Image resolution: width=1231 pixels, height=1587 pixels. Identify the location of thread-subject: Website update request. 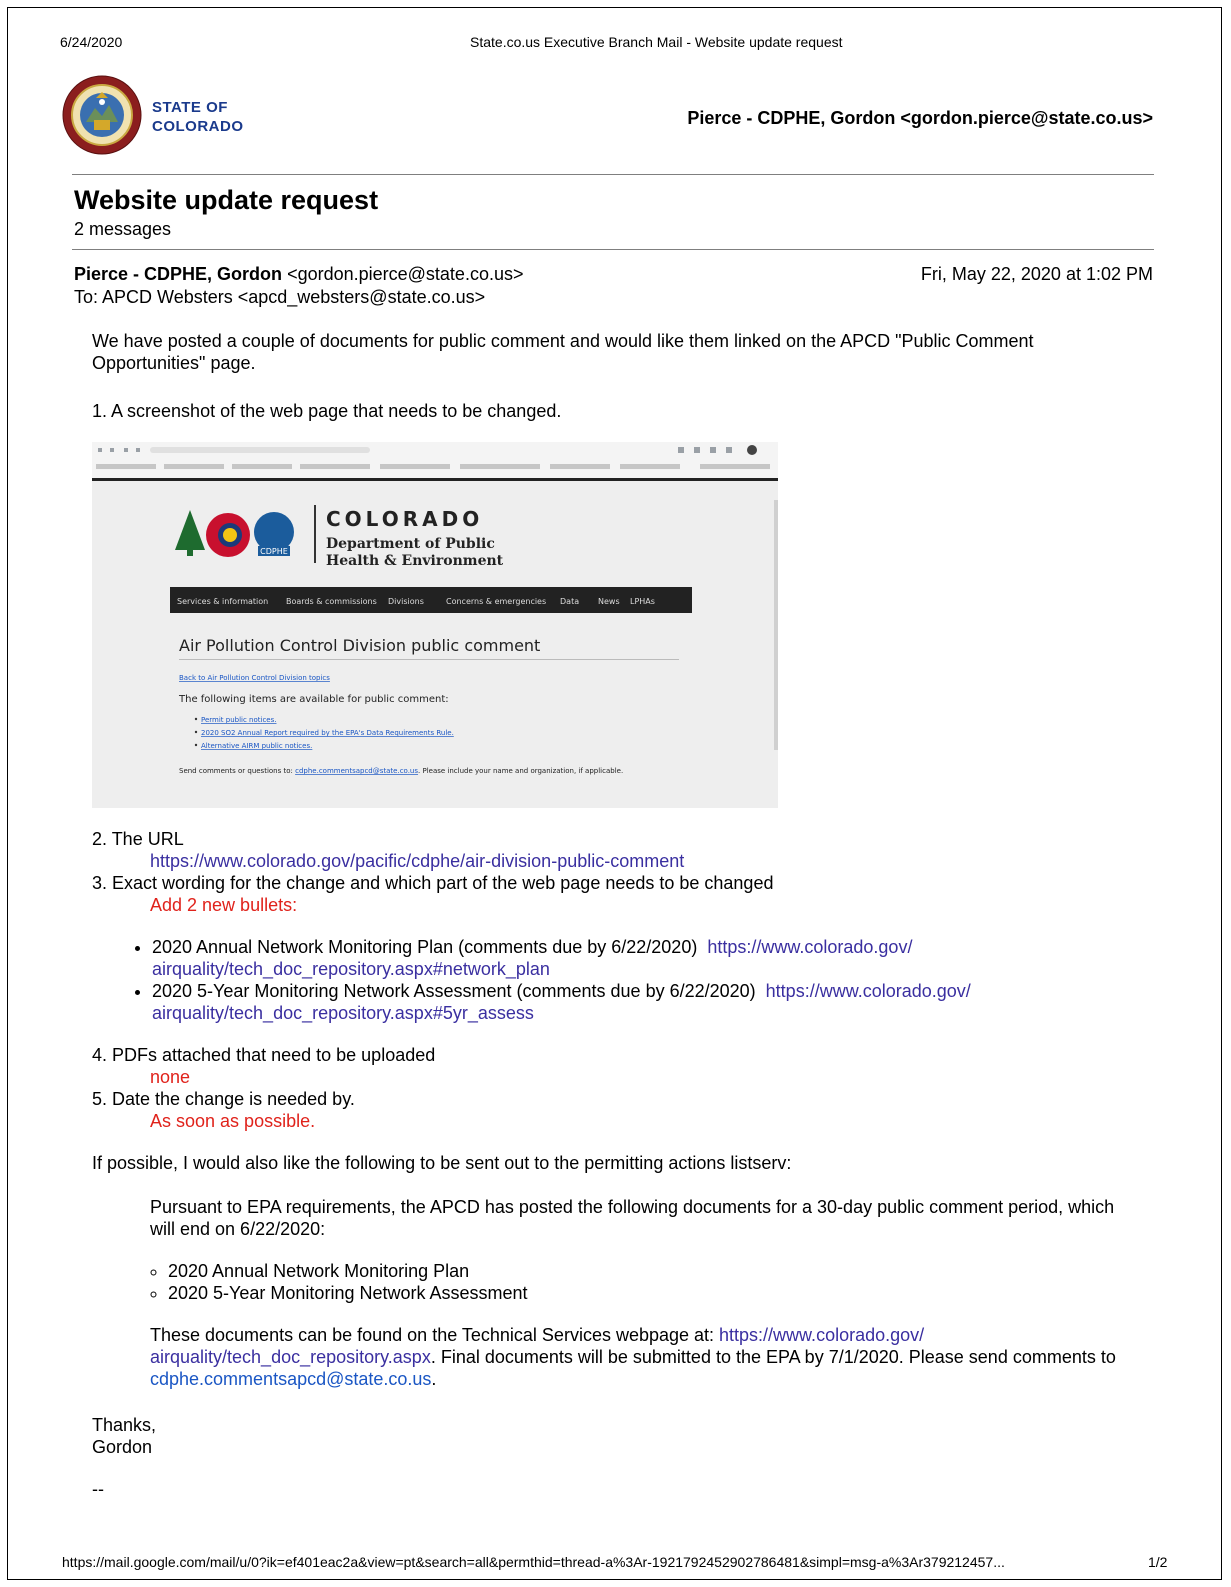
(226, 200).